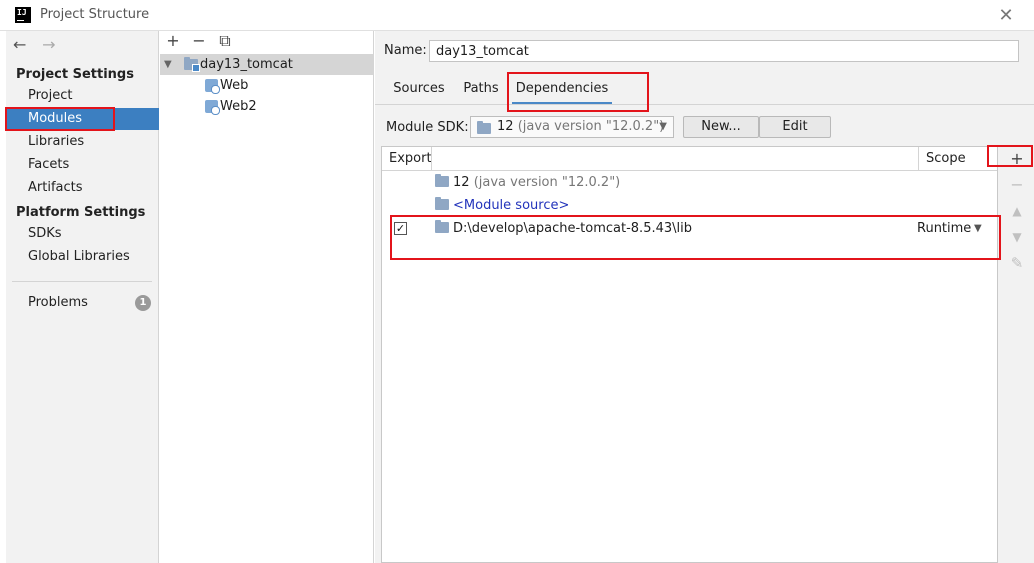 The width and height of the screenshot is (1034, 563). I want to click on dependency-name: 12, so click(461, 182).